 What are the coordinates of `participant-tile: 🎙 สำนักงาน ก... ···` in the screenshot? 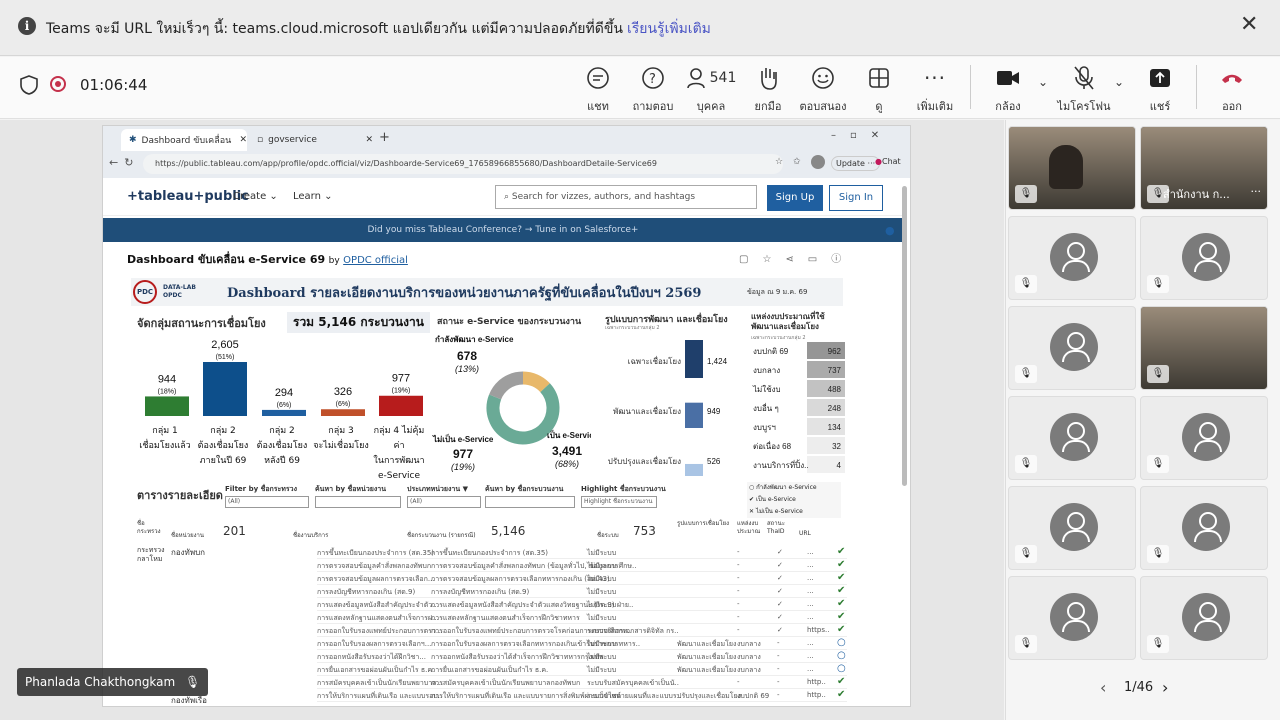 It's located at (1204, 168).